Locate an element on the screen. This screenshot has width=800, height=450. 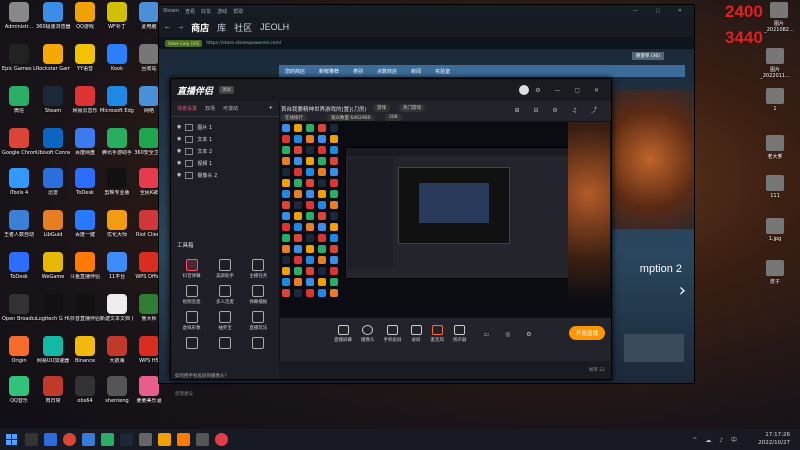
tab-dual: 双场 is located at coordinates (210, 108).